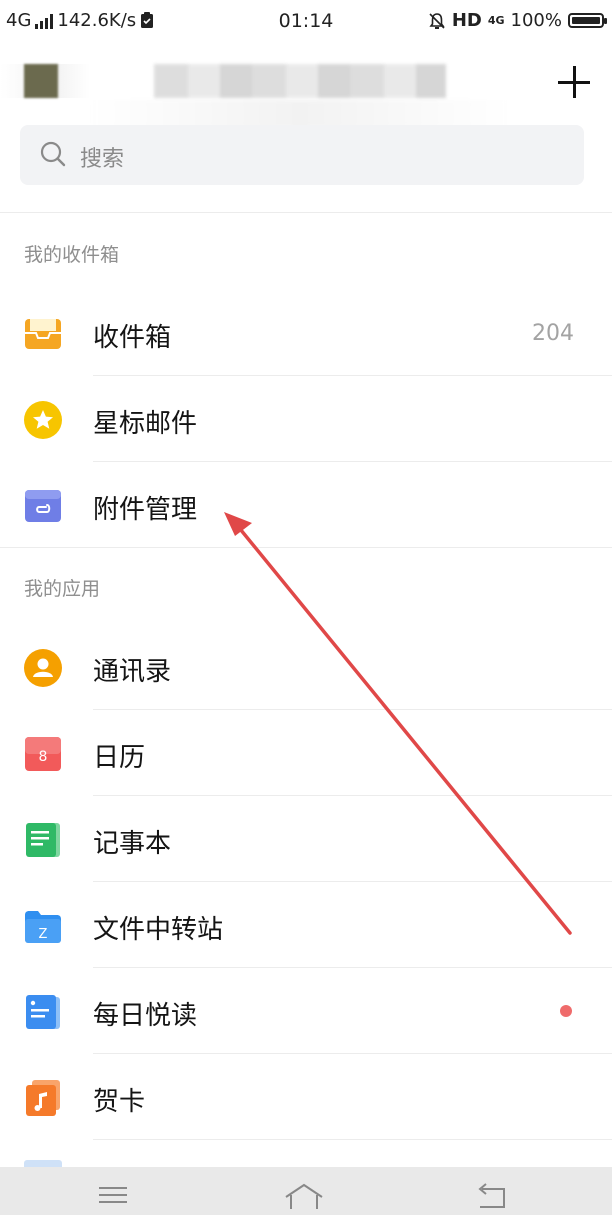 The image size is (612, 1215). What do you see at coordinates (145, 424) in the screenshot?
I see `list-item-label: 星标邮件` at bounding box center [145, 424].